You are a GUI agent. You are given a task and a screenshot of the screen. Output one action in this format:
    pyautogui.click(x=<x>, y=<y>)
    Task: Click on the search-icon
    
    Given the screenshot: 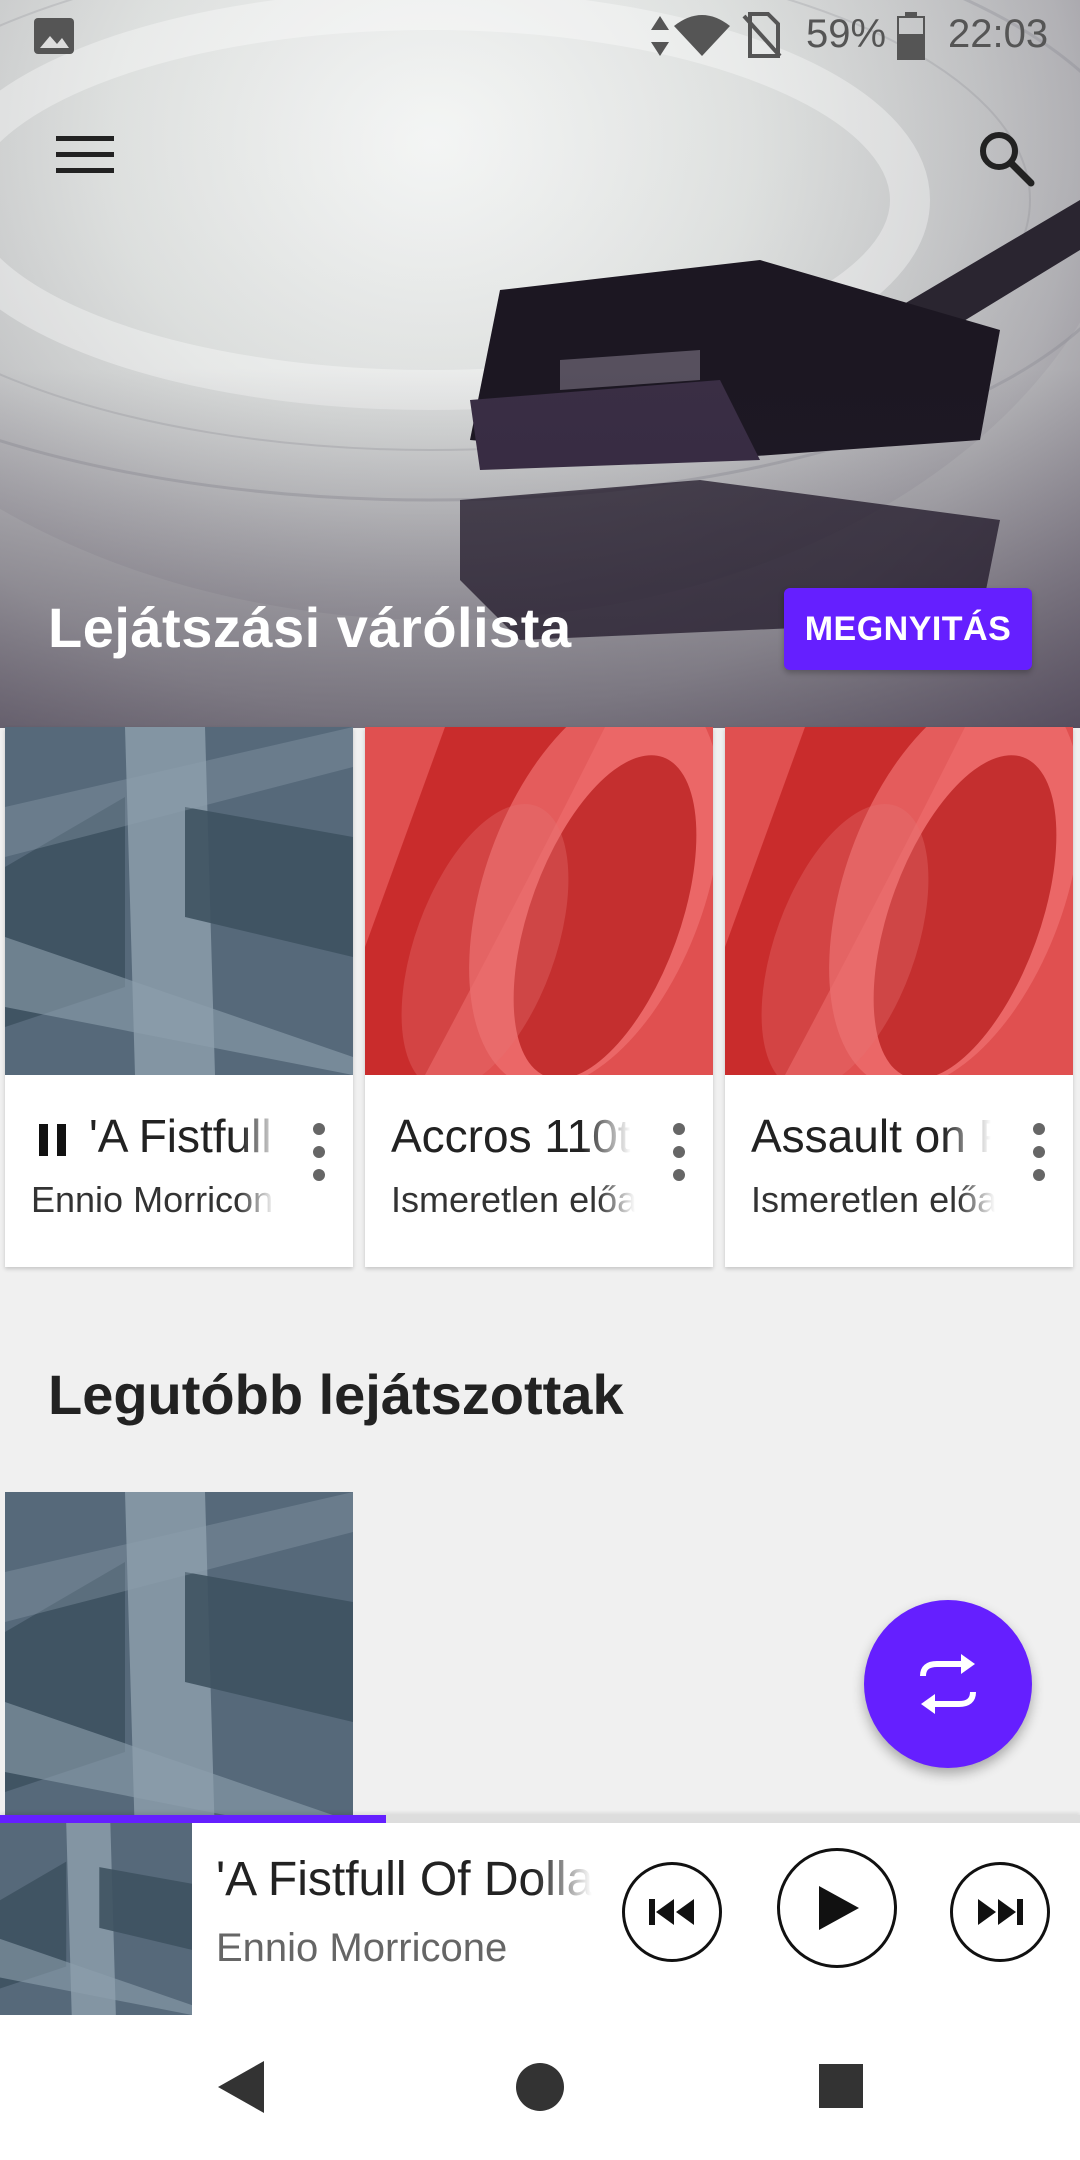 What is the action you would take?
    pyautogui.click(x=1007, y=159)
    